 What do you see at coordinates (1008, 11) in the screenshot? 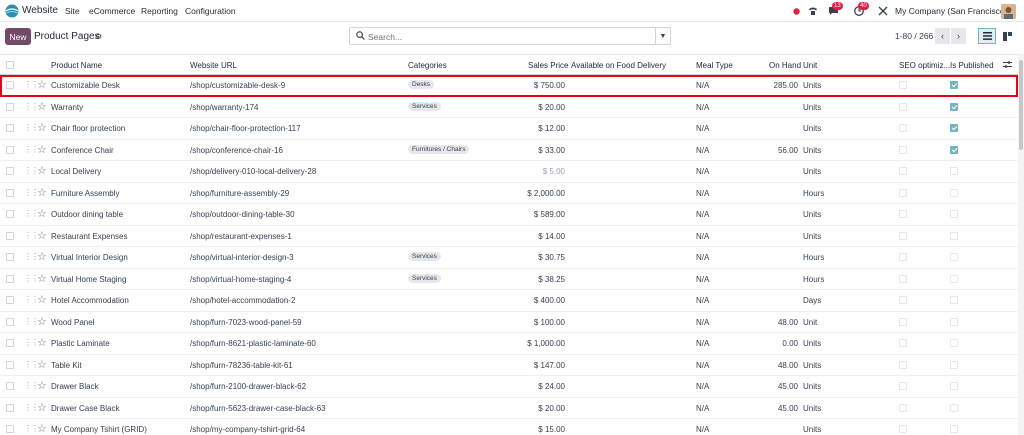
I see `user-avatar` at bounding box center [1008, 11].